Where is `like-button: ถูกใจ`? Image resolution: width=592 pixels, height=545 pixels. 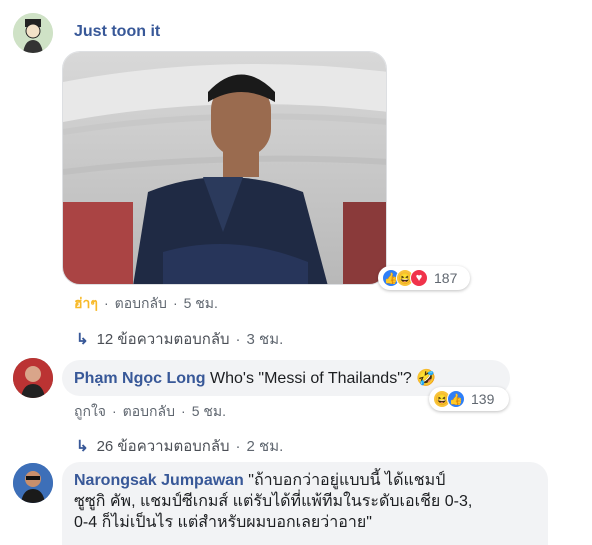
like-button: ถูกใจ is located at coordinates (90, 411).